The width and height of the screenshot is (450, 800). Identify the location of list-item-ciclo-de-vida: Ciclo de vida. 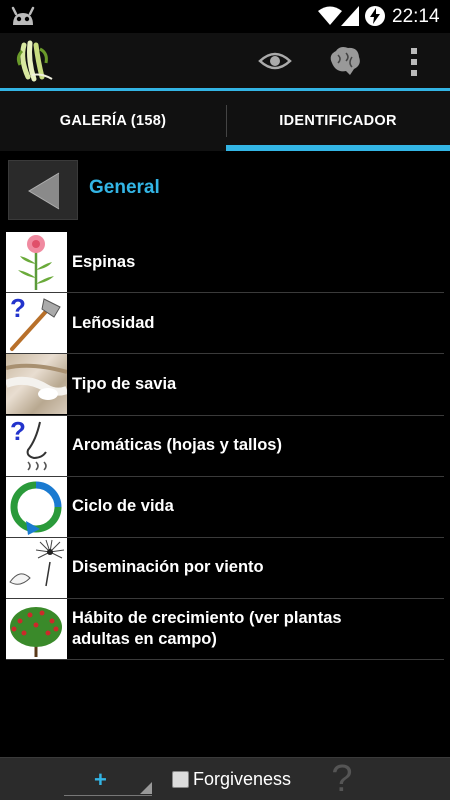
(225, 507).